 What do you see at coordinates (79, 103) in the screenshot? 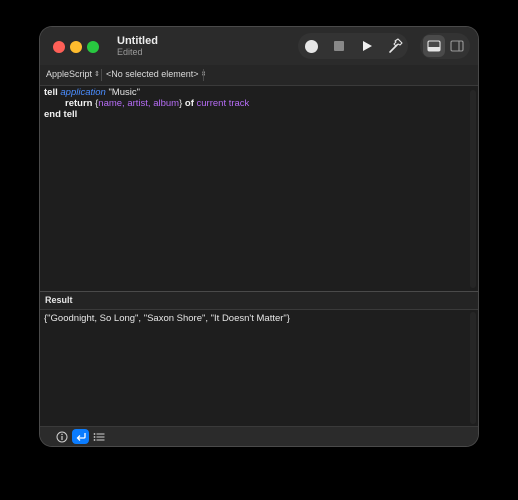
I see `keyword-return: return` at bounding box center [79, 103].